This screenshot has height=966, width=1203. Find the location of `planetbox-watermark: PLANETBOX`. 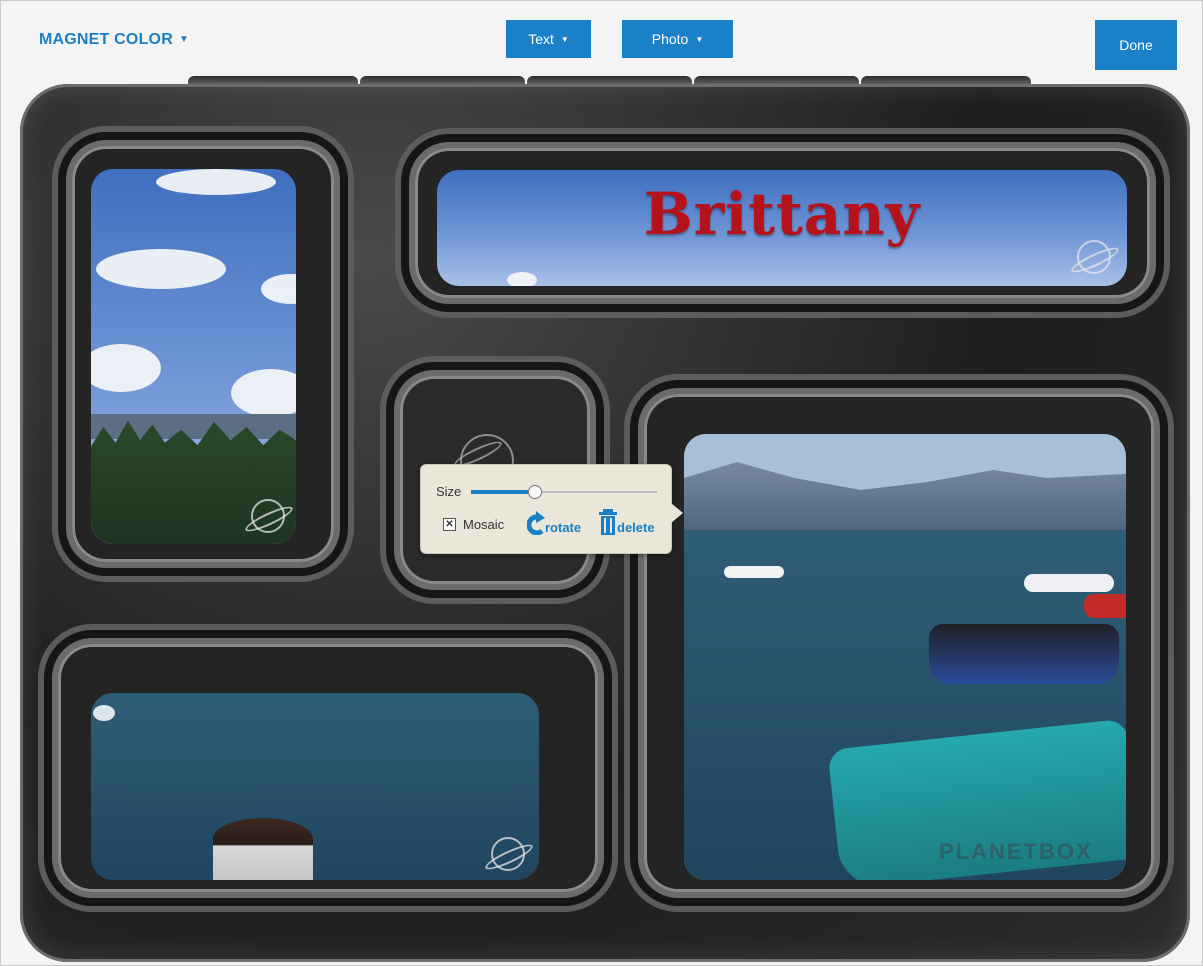

planetbox-watermark: PLANETBOX is located at coordinates (1016, 851).